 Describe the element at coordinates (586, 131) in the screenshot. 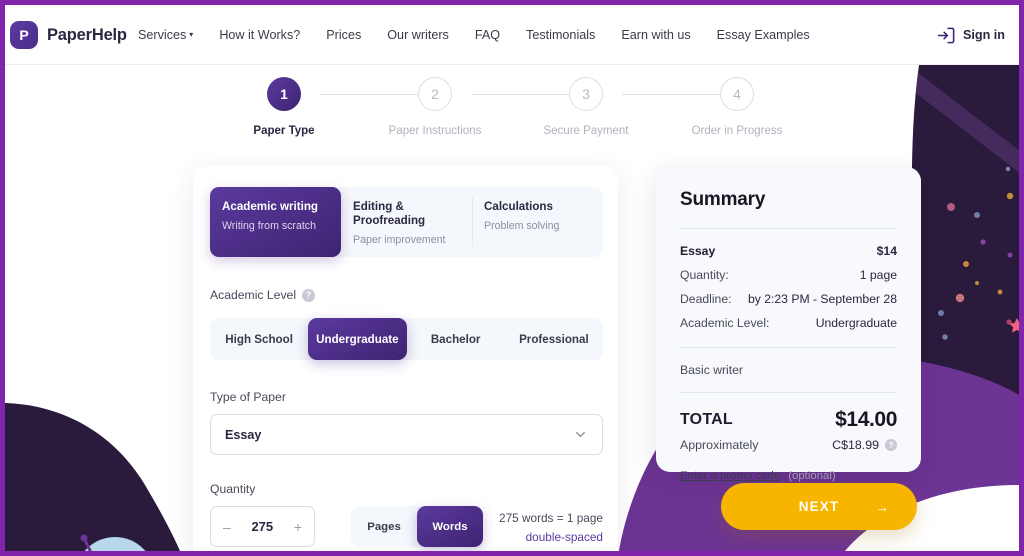

I see `stepper-label: Secure Payment` at that location.